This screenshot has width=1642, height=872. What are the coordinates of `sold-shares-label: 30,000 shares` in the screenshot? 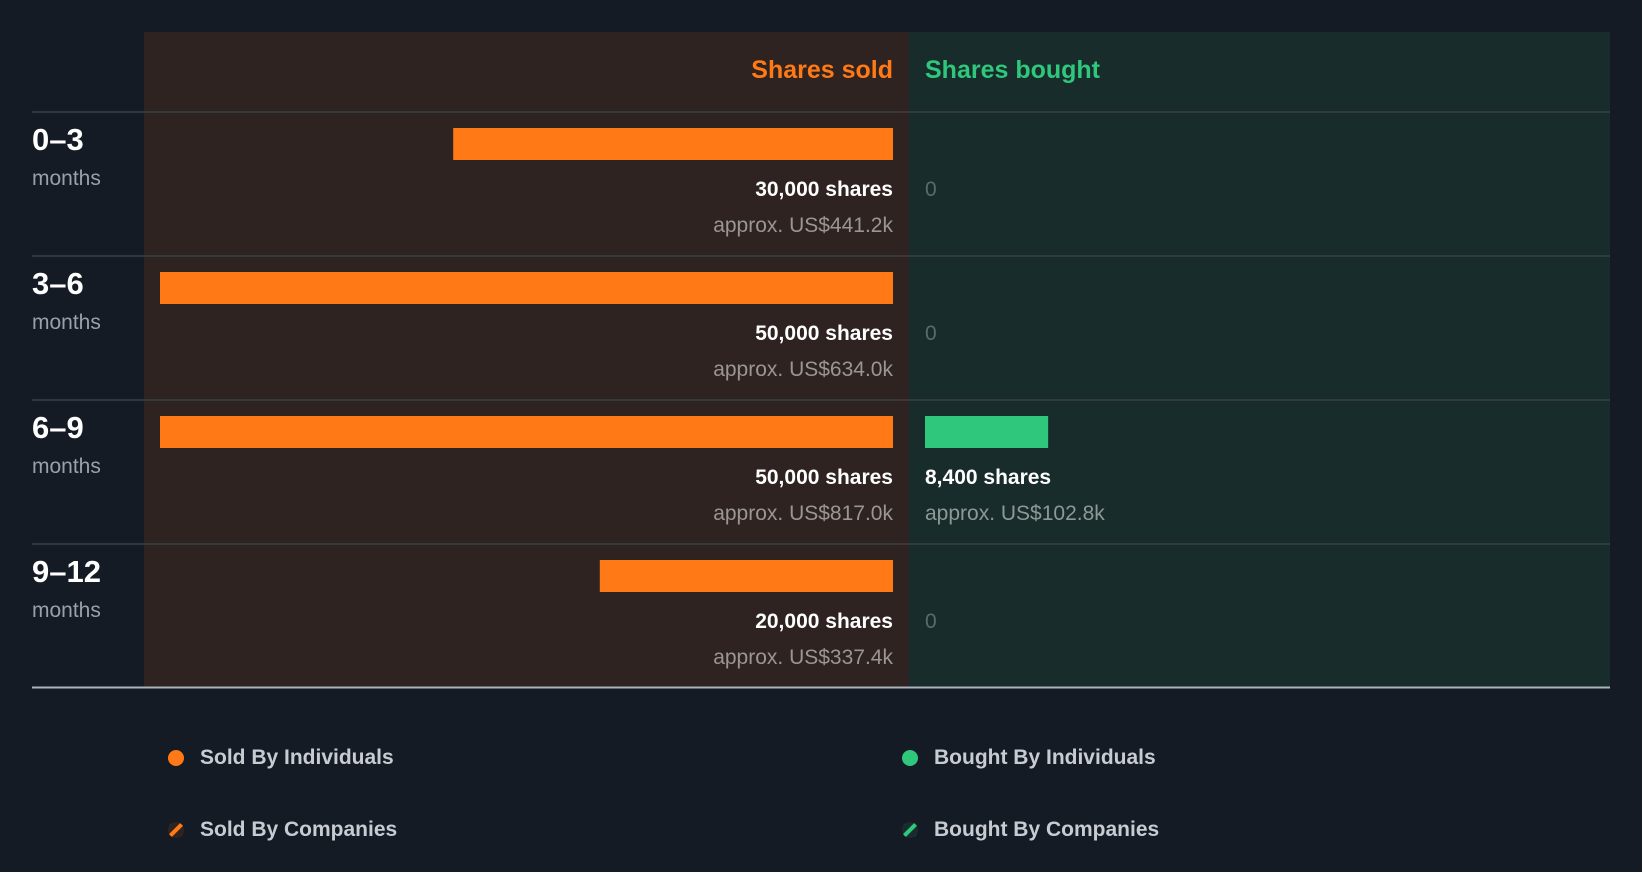 It's located at (824, 189).